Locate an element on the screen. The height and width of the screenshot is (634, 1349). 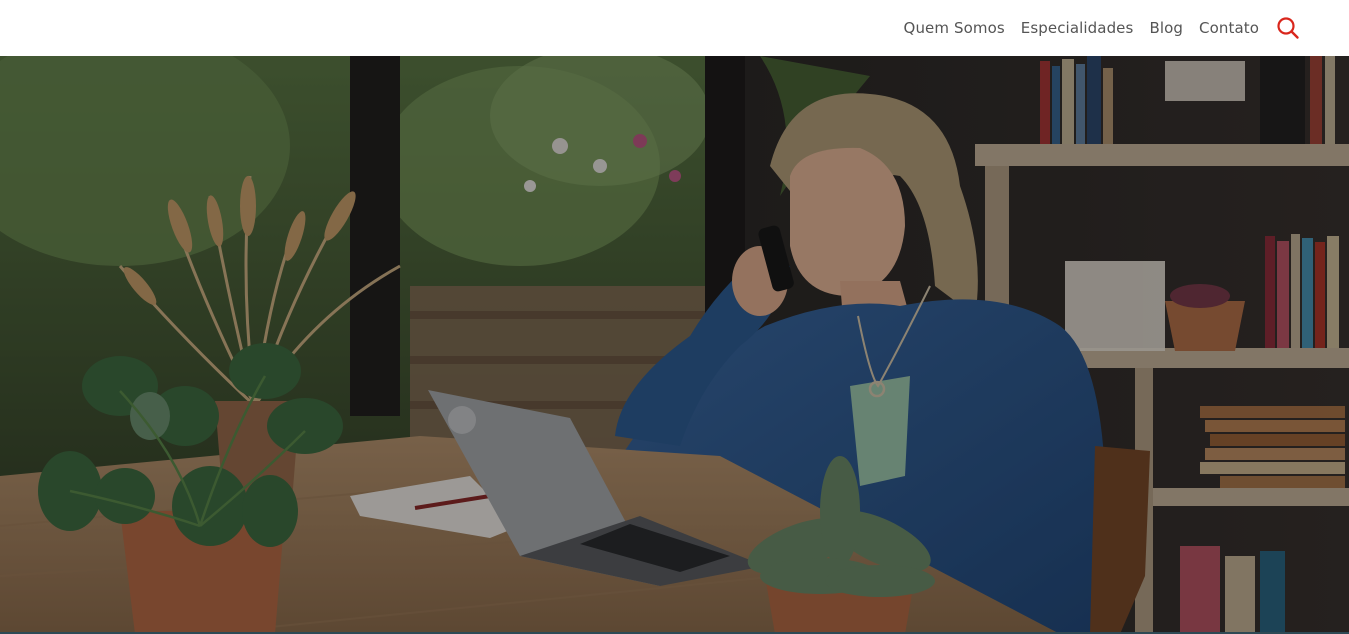
search-button is located at coordinates (1288, 28).